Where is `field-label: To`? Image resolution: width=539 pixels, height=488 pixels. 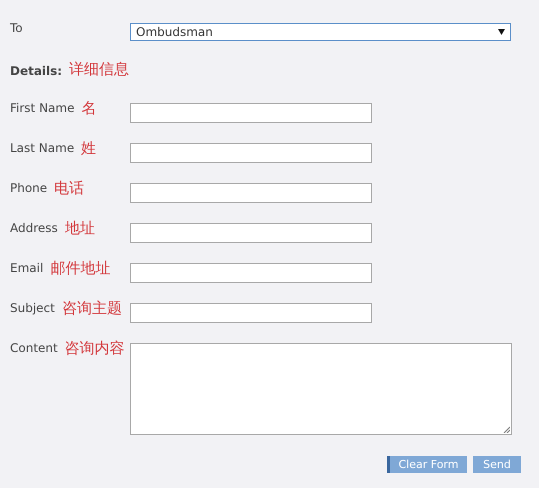 field-label: To is located at coordinates (16, 28).